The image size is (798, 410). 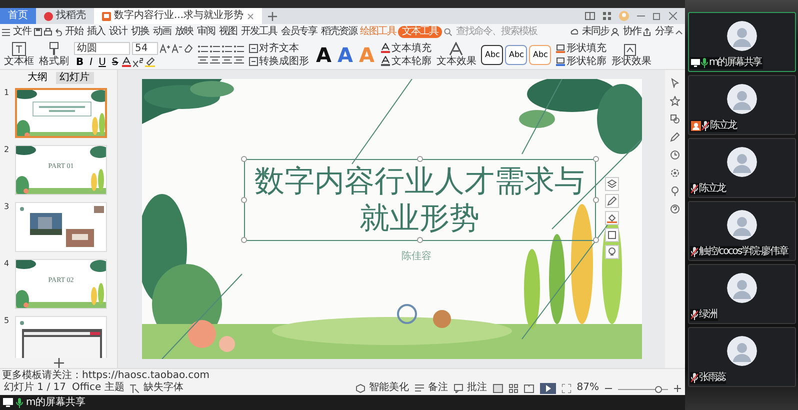 I want to click on format-painter-button: 格式刷, so click(x=54, y=54).